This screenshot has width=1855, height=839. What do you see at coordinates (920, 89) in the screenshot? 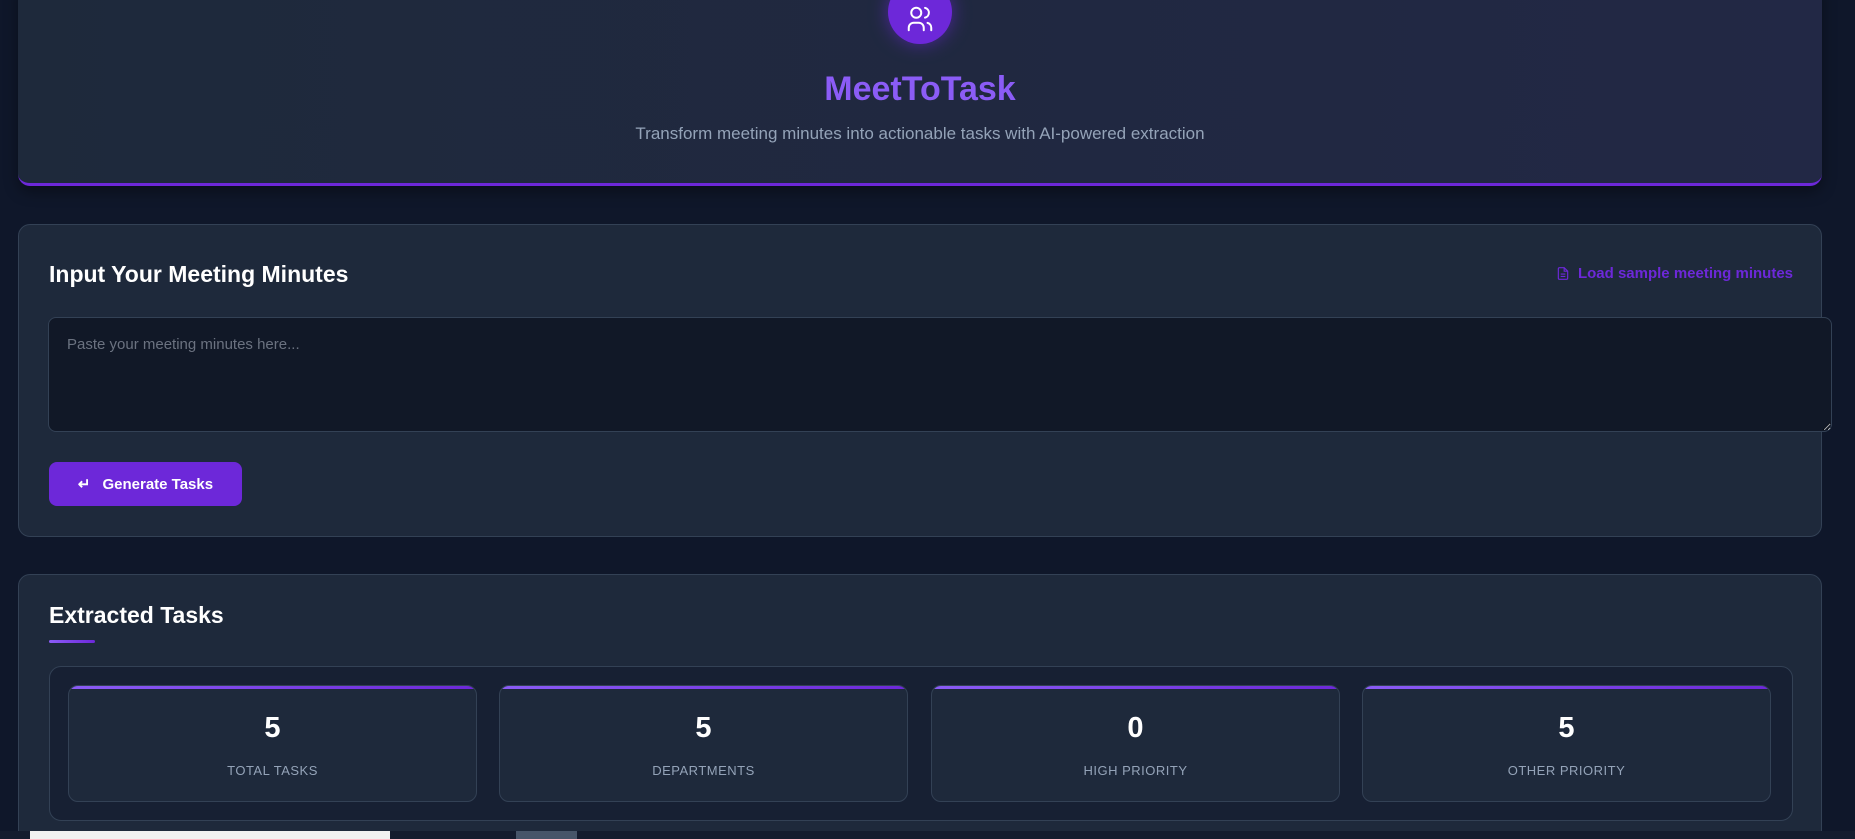
I see `app-title: MeetToTask` at bounding box center [920, 89].